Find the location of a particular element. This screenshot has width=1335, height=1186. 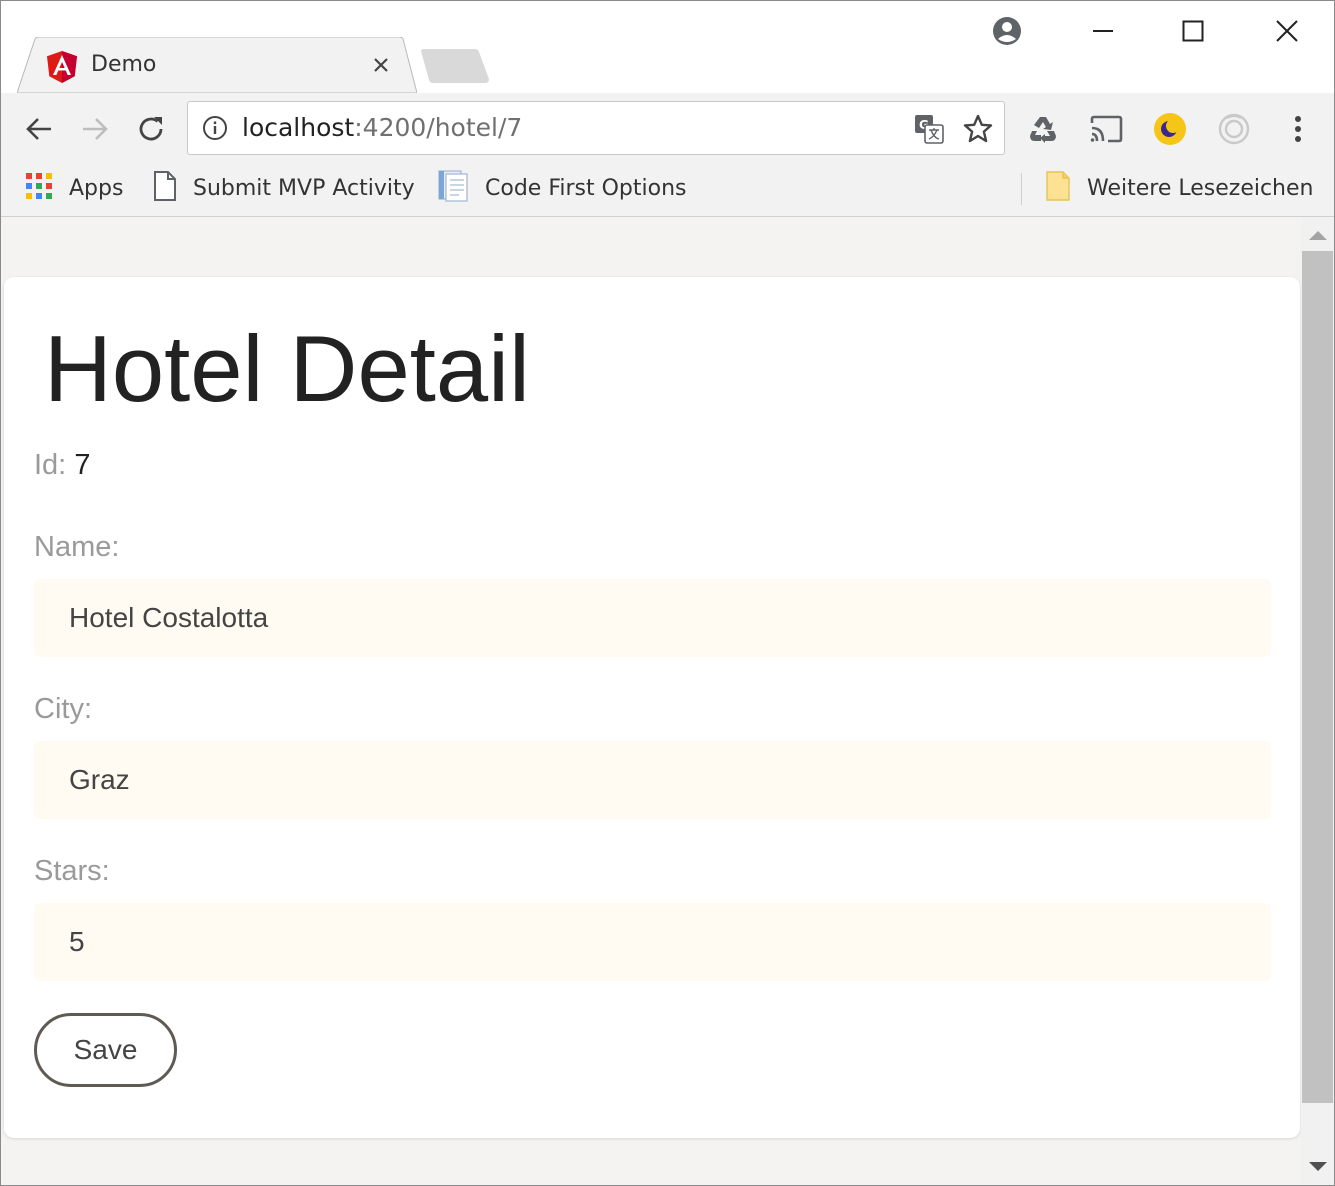

vertical-scrollbar is located at coordinates (1317, 701).